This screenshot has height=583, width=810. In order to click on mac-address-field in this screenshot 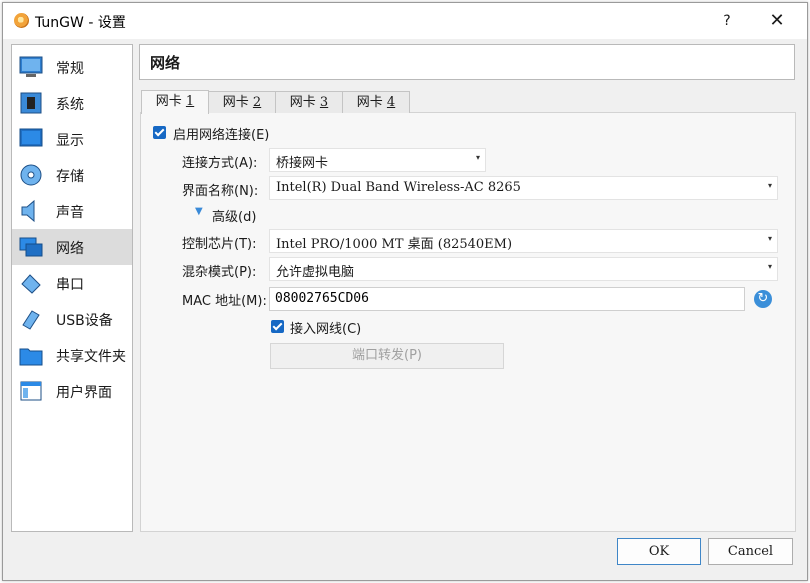, I will do `click(507, 299)`.